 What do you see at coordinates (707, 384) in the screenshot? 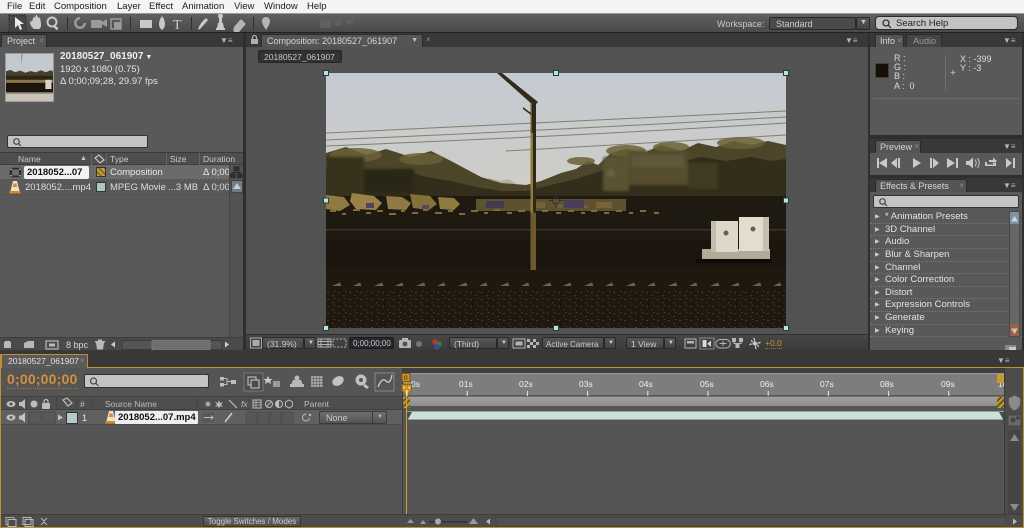
I see `svg-text: 05s` at bounding box center [707, 384].